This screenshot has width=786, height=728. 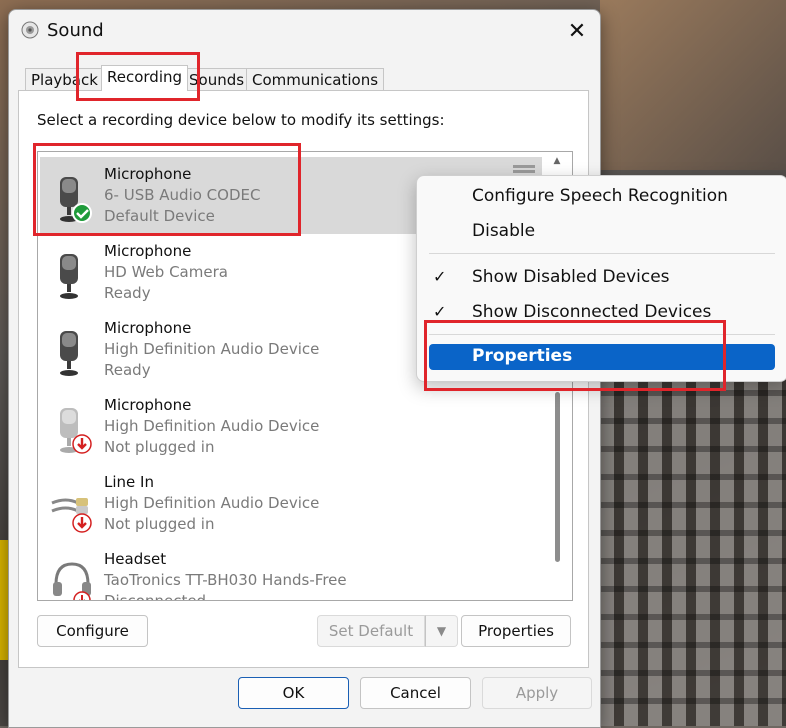 I want to click on tab-communications: Communications, so click(x=315, y=79).